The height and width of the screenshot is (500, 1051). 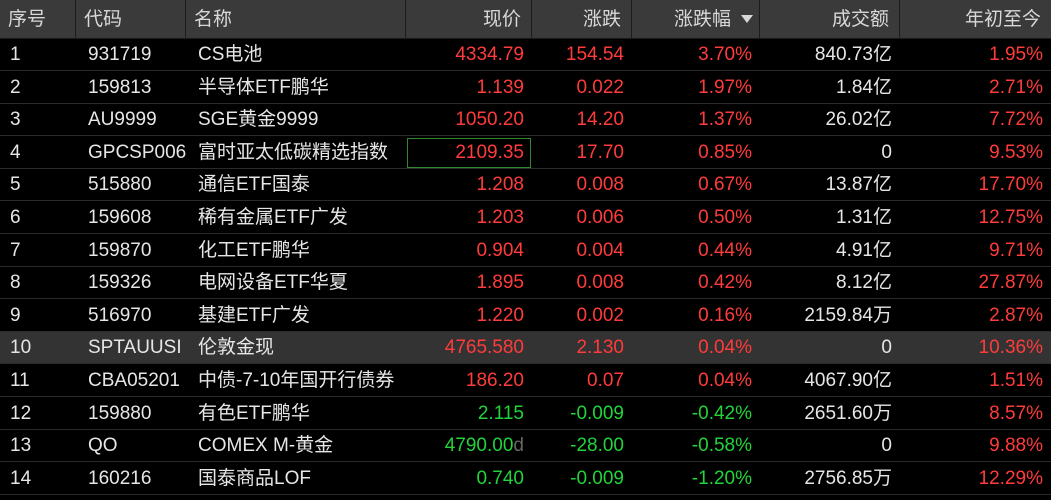 What do you see at coordinates (254, 250) in the screenshot?
I see `row-name: 化工ETF鹏华` at bounding box center [254, 250].